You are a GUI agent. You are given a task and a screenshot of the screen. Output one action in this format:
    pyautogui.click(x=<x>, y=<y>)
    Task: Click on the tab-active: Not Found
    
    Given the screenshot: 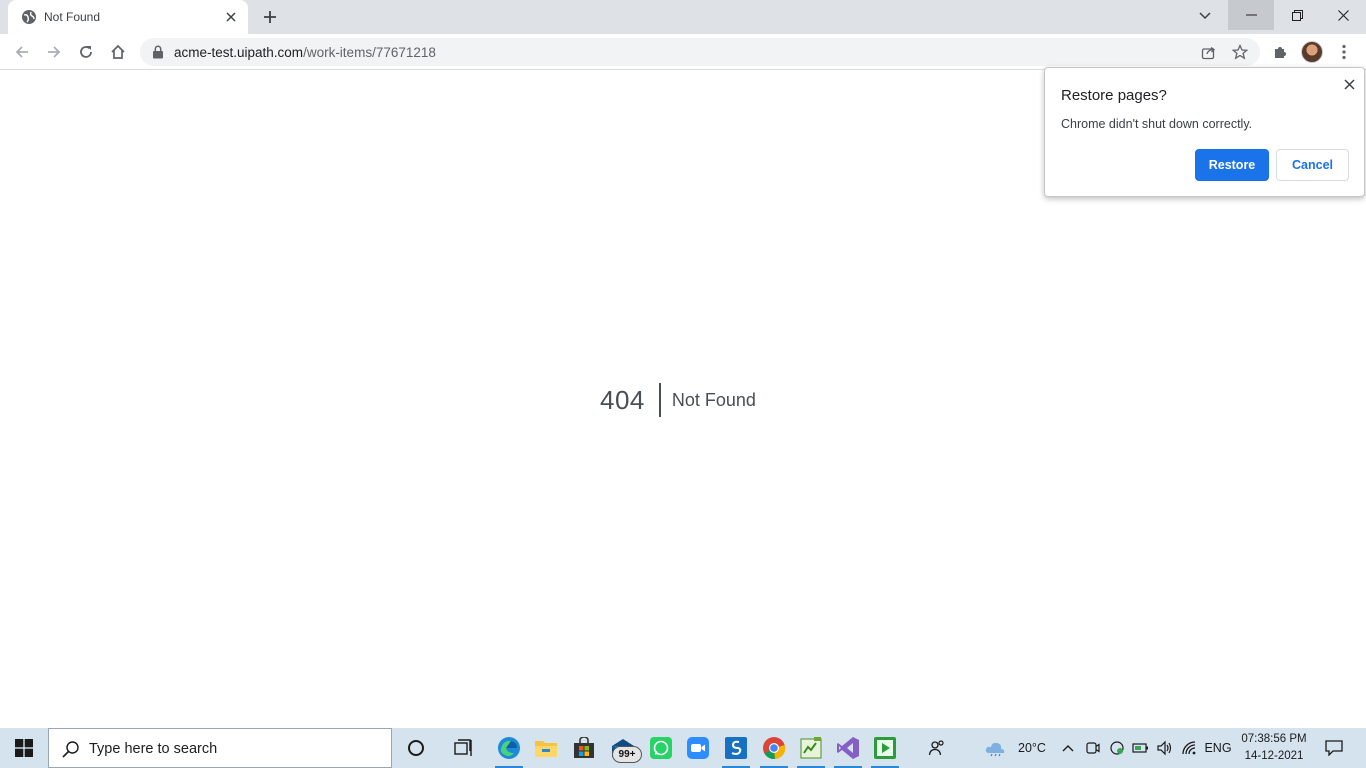 What is the action you would take?
    pyautogui.click(x=128, y=17)
    